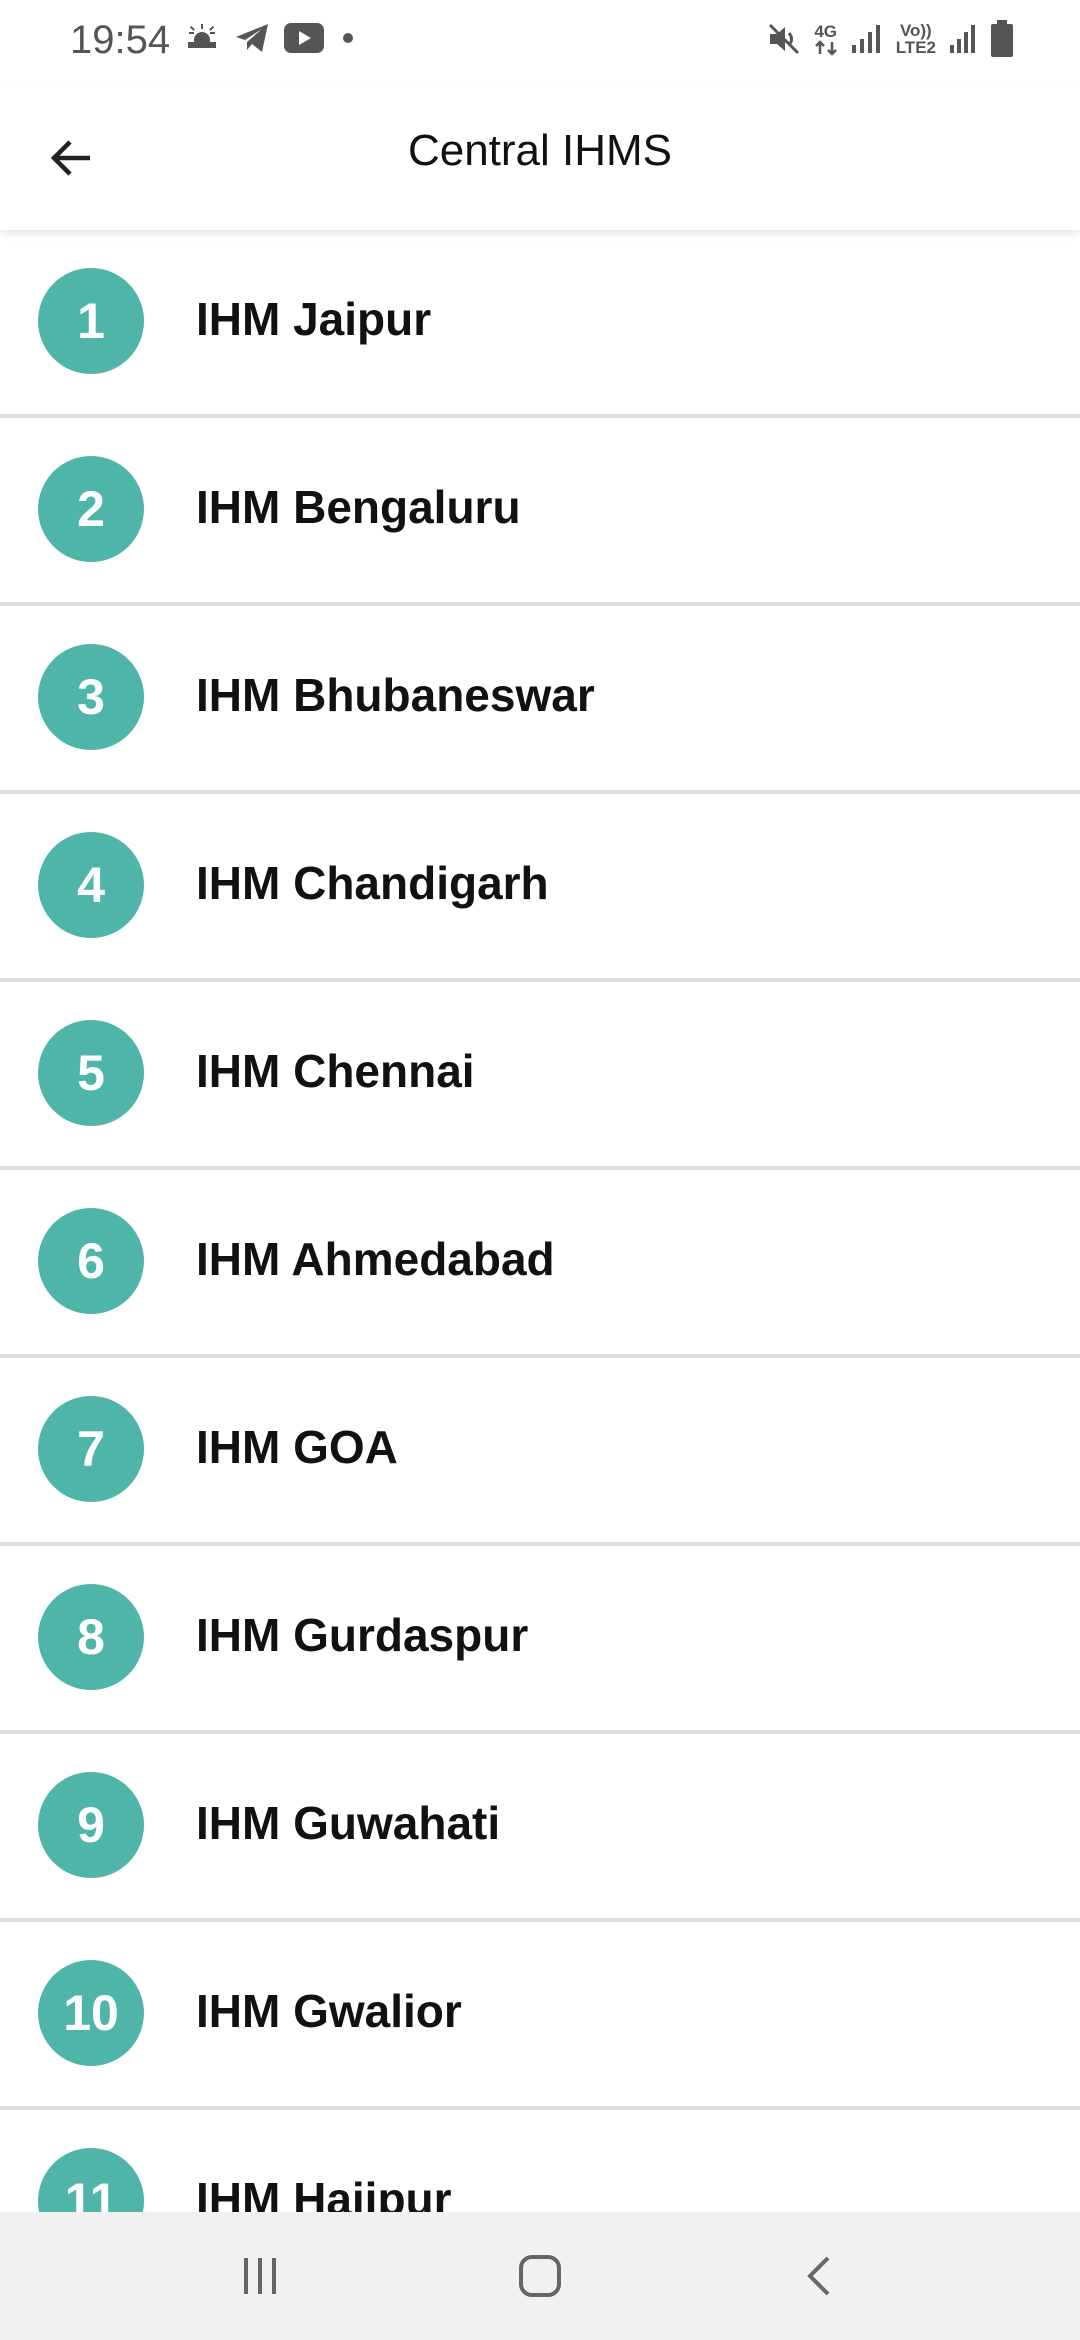 The height and width of the screenshot is (2340, 1080). I want to click on system-nav-bar, so click(540, 2276).